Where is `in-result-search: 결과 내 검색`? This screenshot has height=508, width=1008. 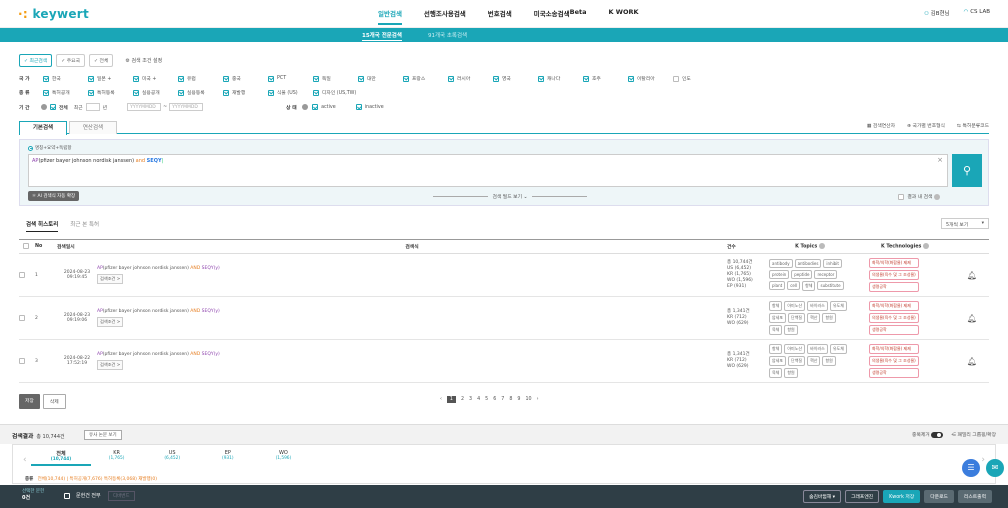 in-result-search: 결과 내 검색 is located at coordinates (919, 196).